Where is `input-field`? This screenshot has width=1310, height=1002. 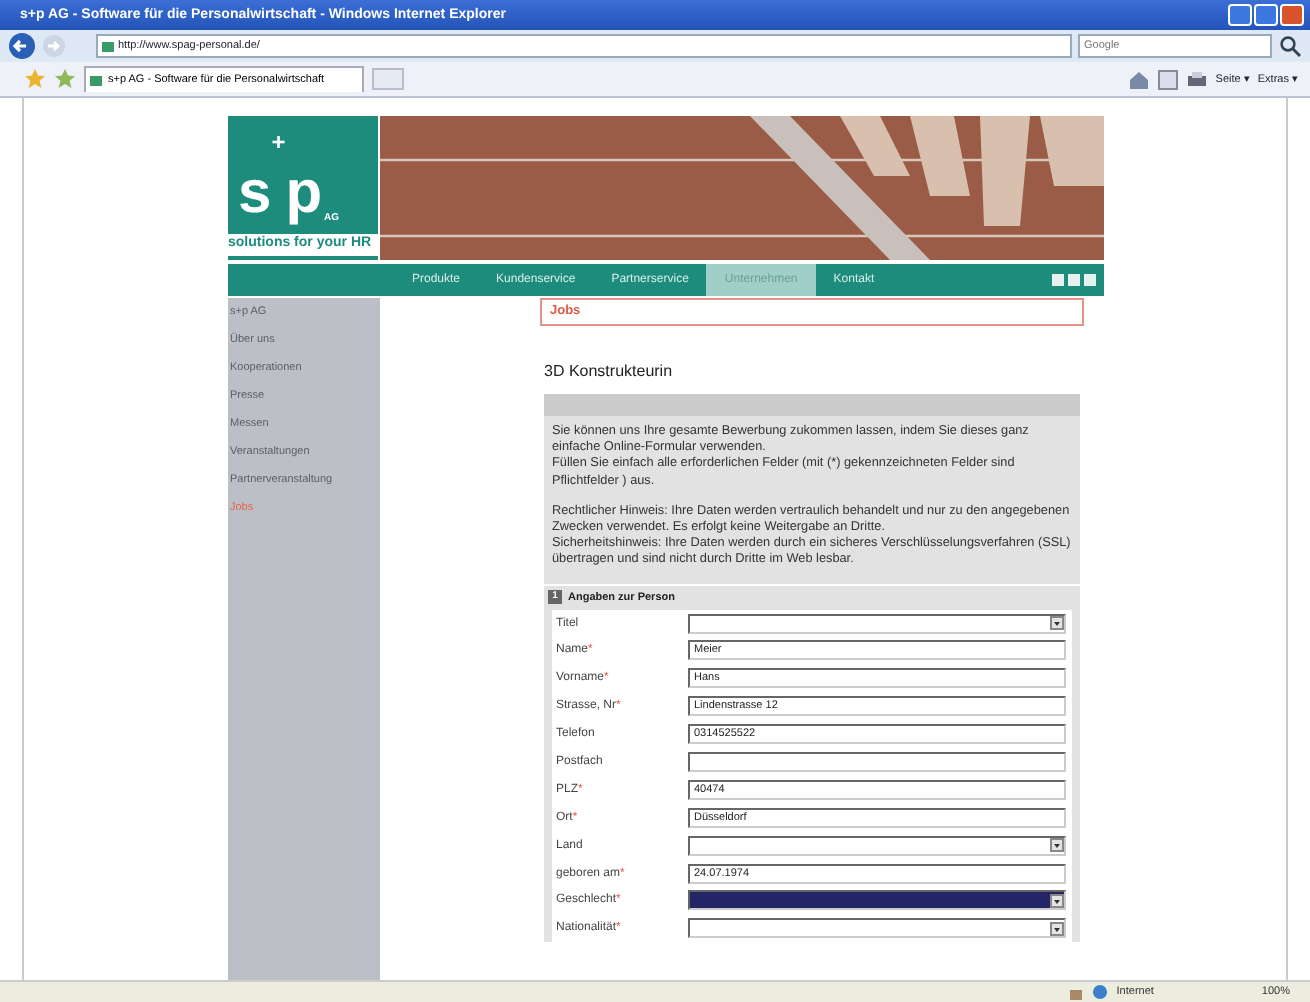
input-field is located at coordinates (877, 762).